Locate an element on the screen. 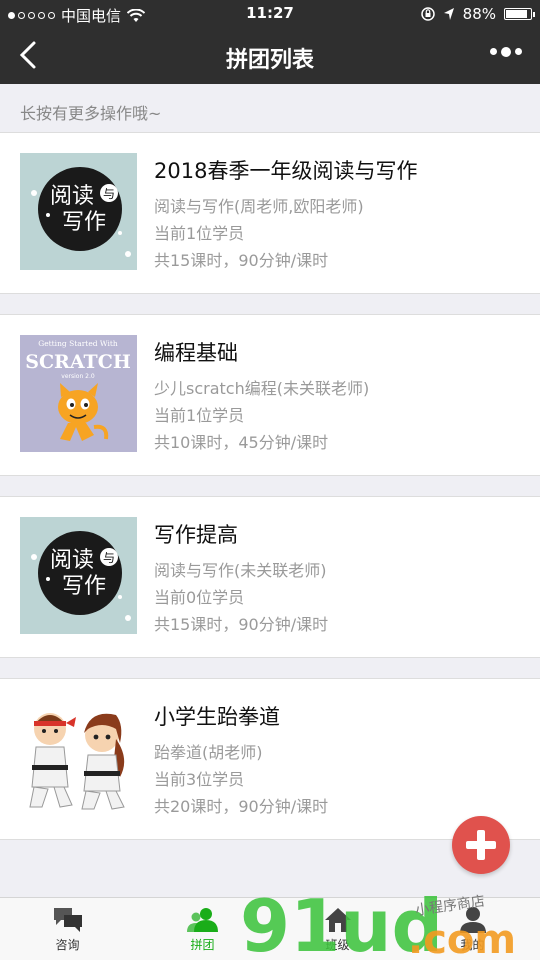 Image resolution: width=540 pixels, height=960 pixels. group-subject: 跆拳道(胡老师) is located at coordinates (208, 752).